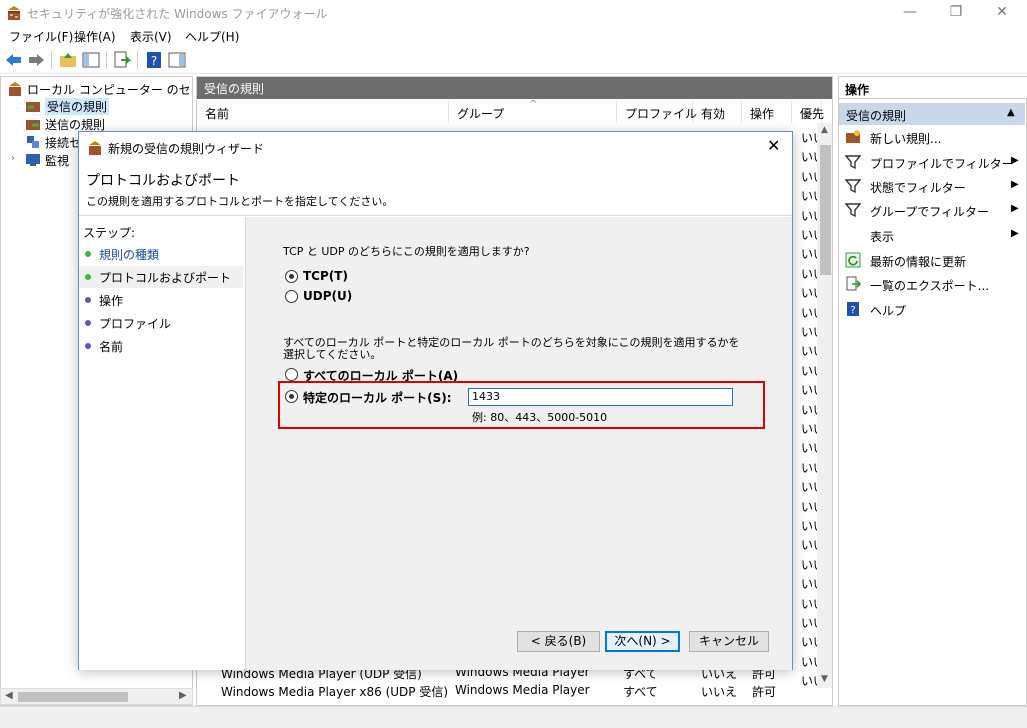 The height and width of the screenshot is (728, 1027). I want to click on outbound-rules-icon, so click(33, 125).